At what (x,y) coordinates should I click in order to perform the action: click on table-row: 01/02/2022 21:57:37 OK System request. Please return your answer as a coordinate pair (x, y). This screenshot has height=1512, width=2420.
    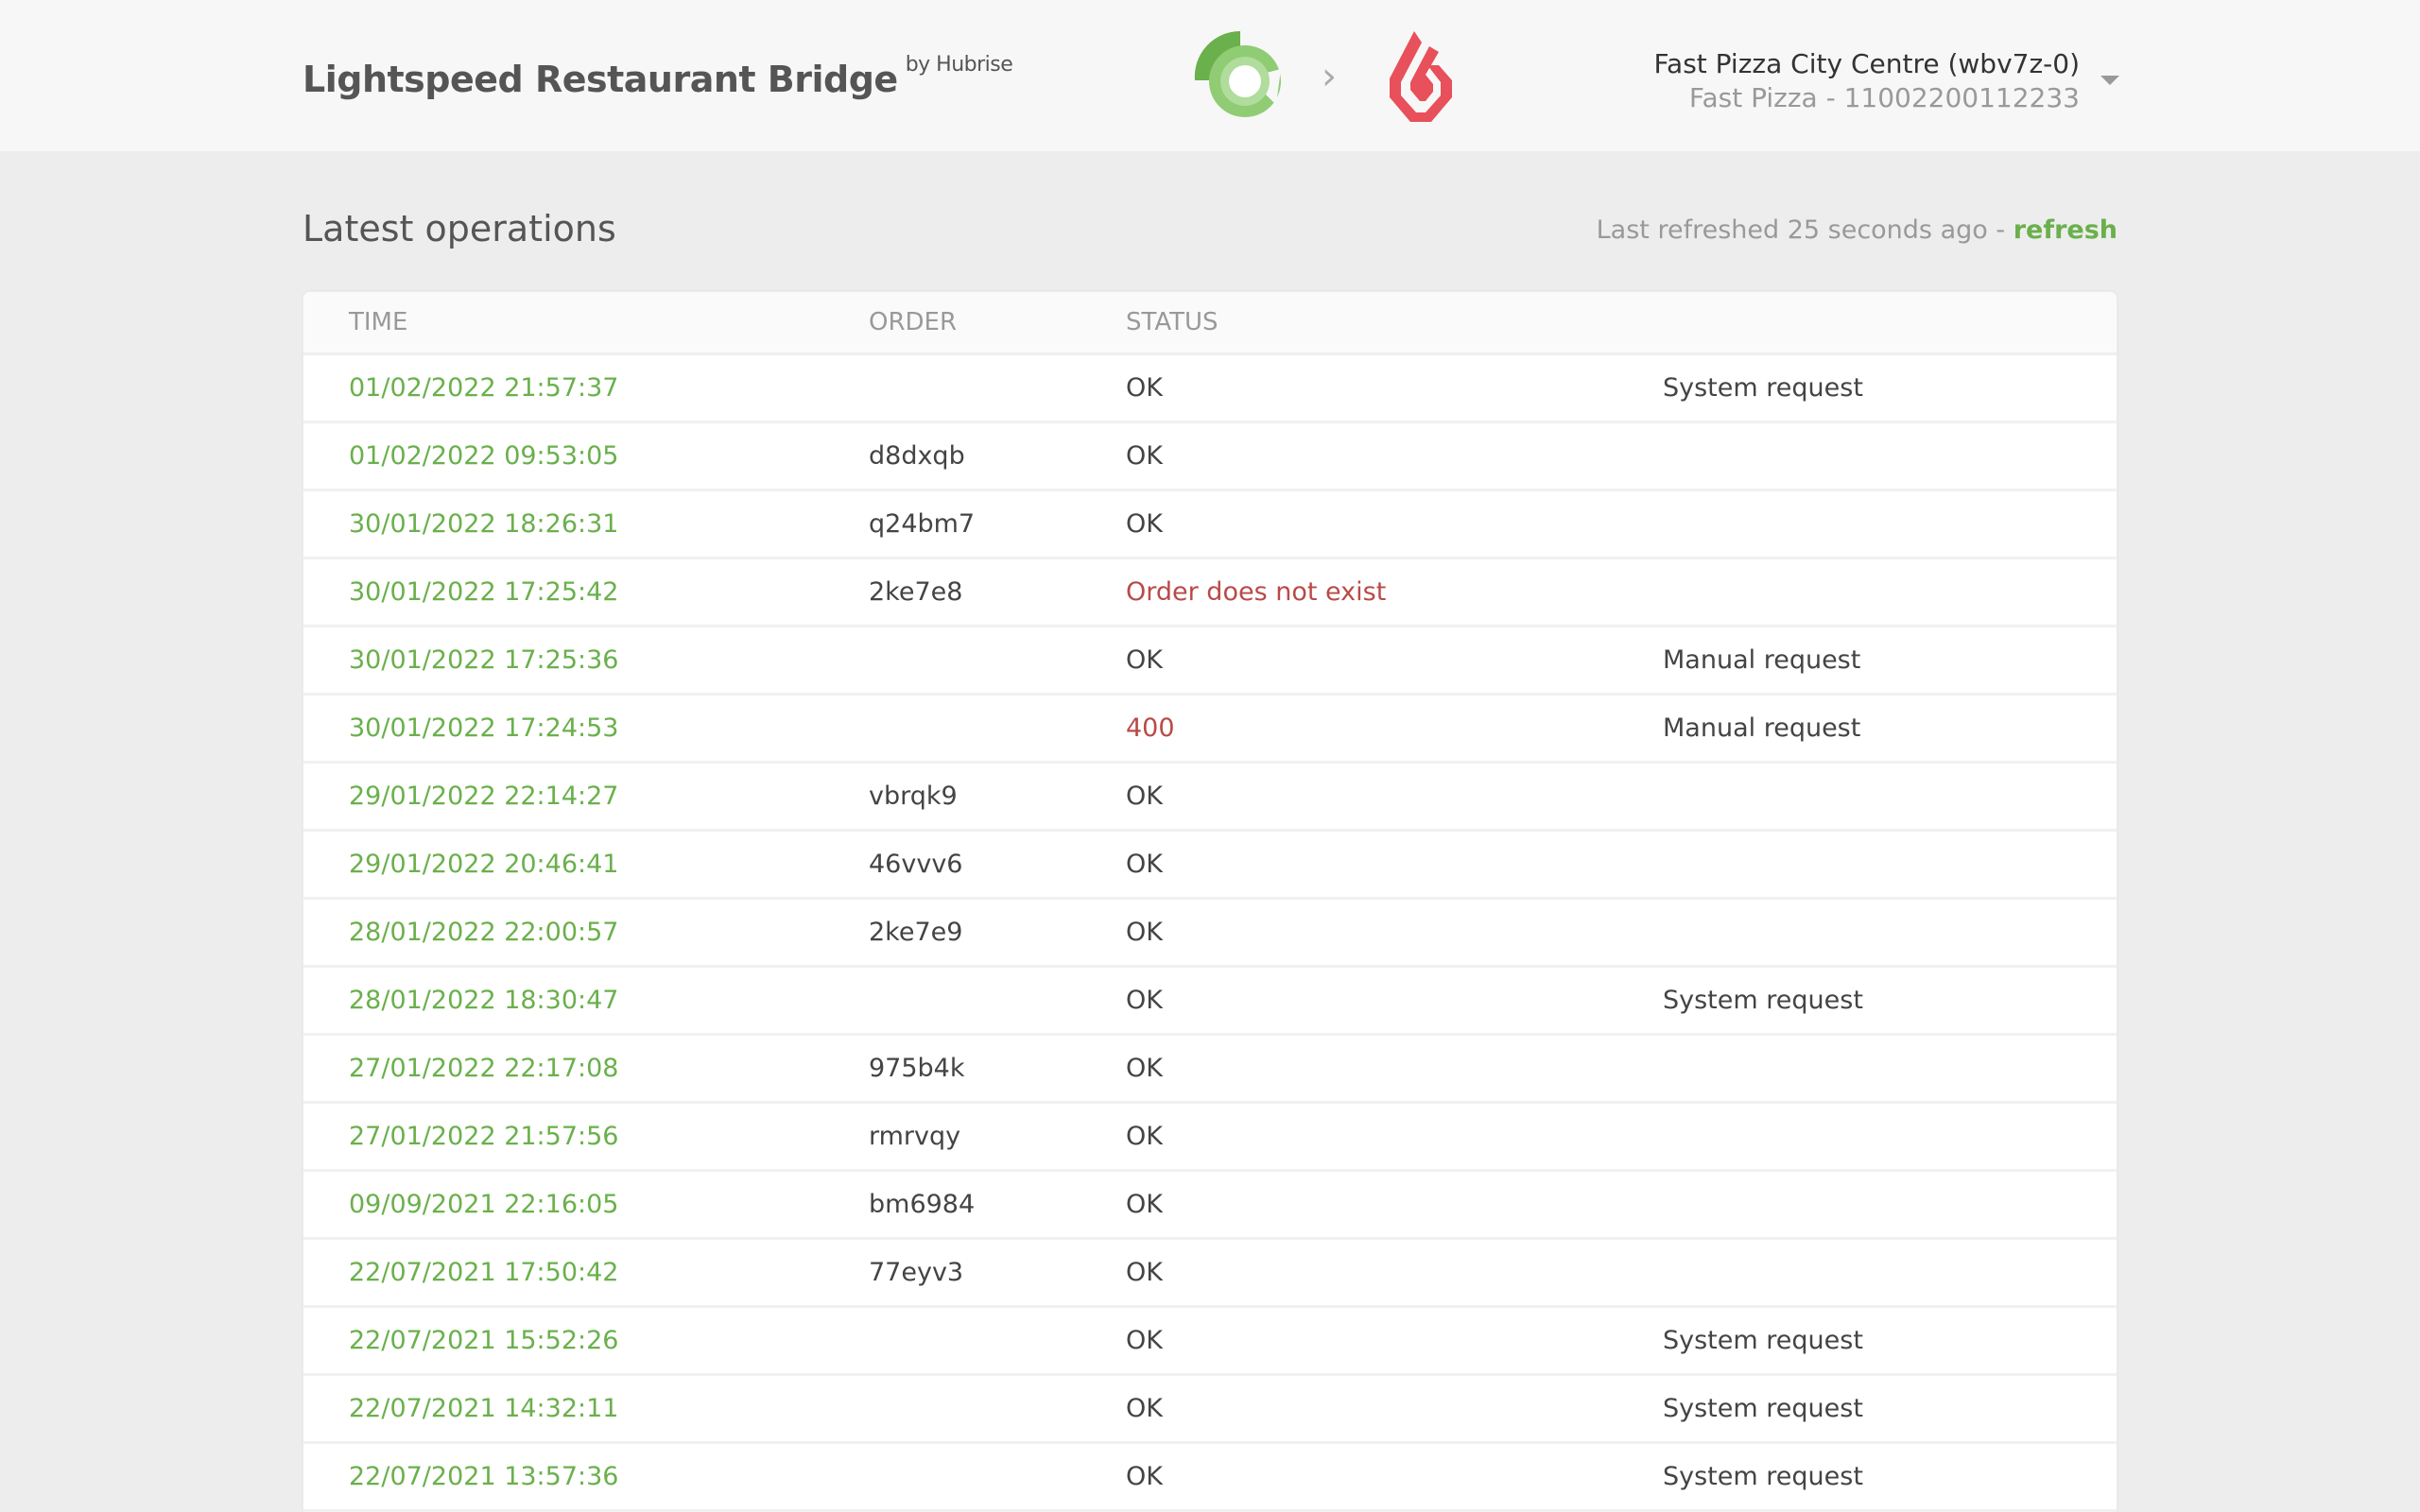
    Looking at the image, I should click on (1210, 389).